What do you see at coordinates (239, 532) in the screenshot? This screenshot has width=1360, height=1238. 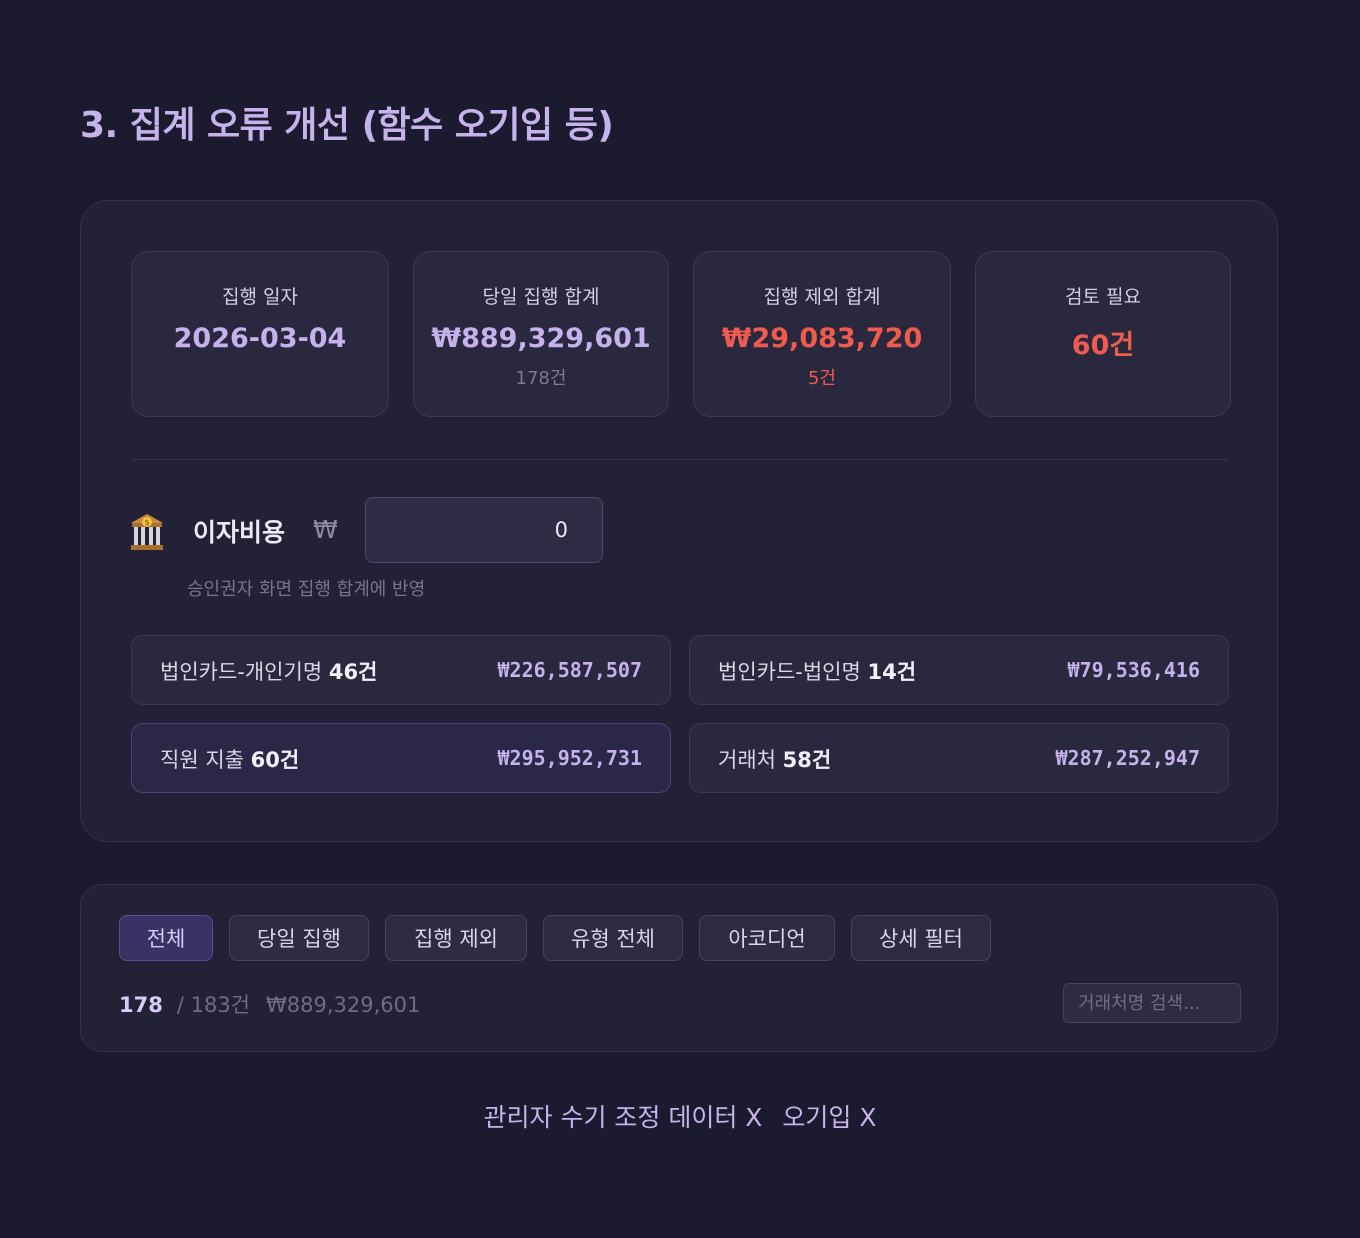 I see `interest-label: 이자비용` at bounding box center [239, 532].